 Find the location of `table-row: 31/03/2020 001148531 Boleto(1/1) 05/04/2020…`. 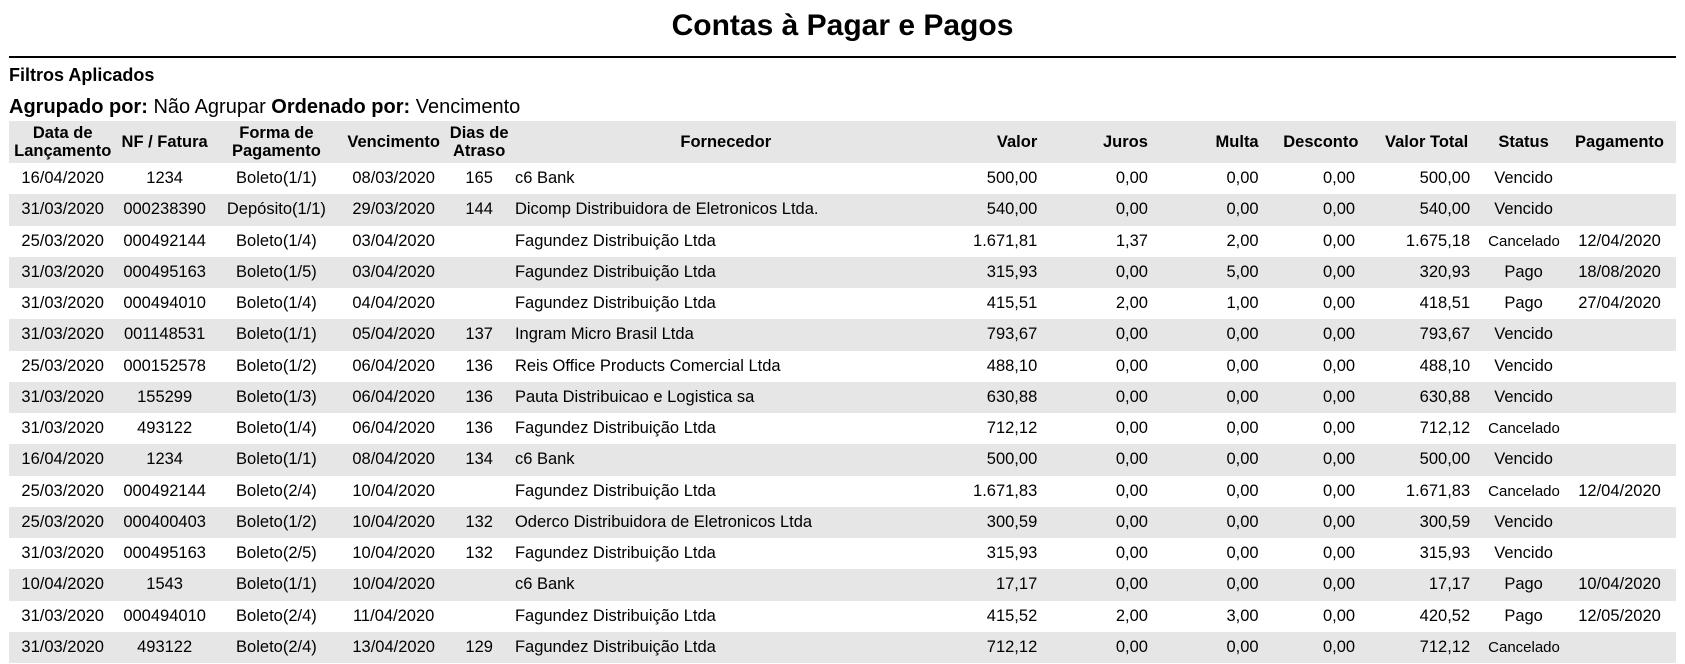

table-row: 31/03/2020 001148531 Boleto(1/1) 05/04/2020… is located at coordinates (842, 335).